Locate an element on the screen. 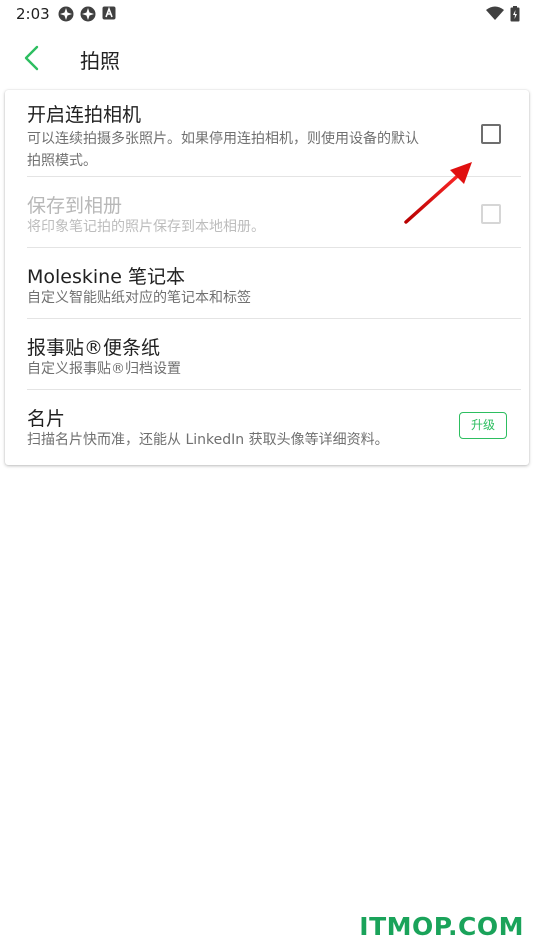 This screenshot has height=950, width=534. business-card-title: 名片 is located at coordinates (46, 419).